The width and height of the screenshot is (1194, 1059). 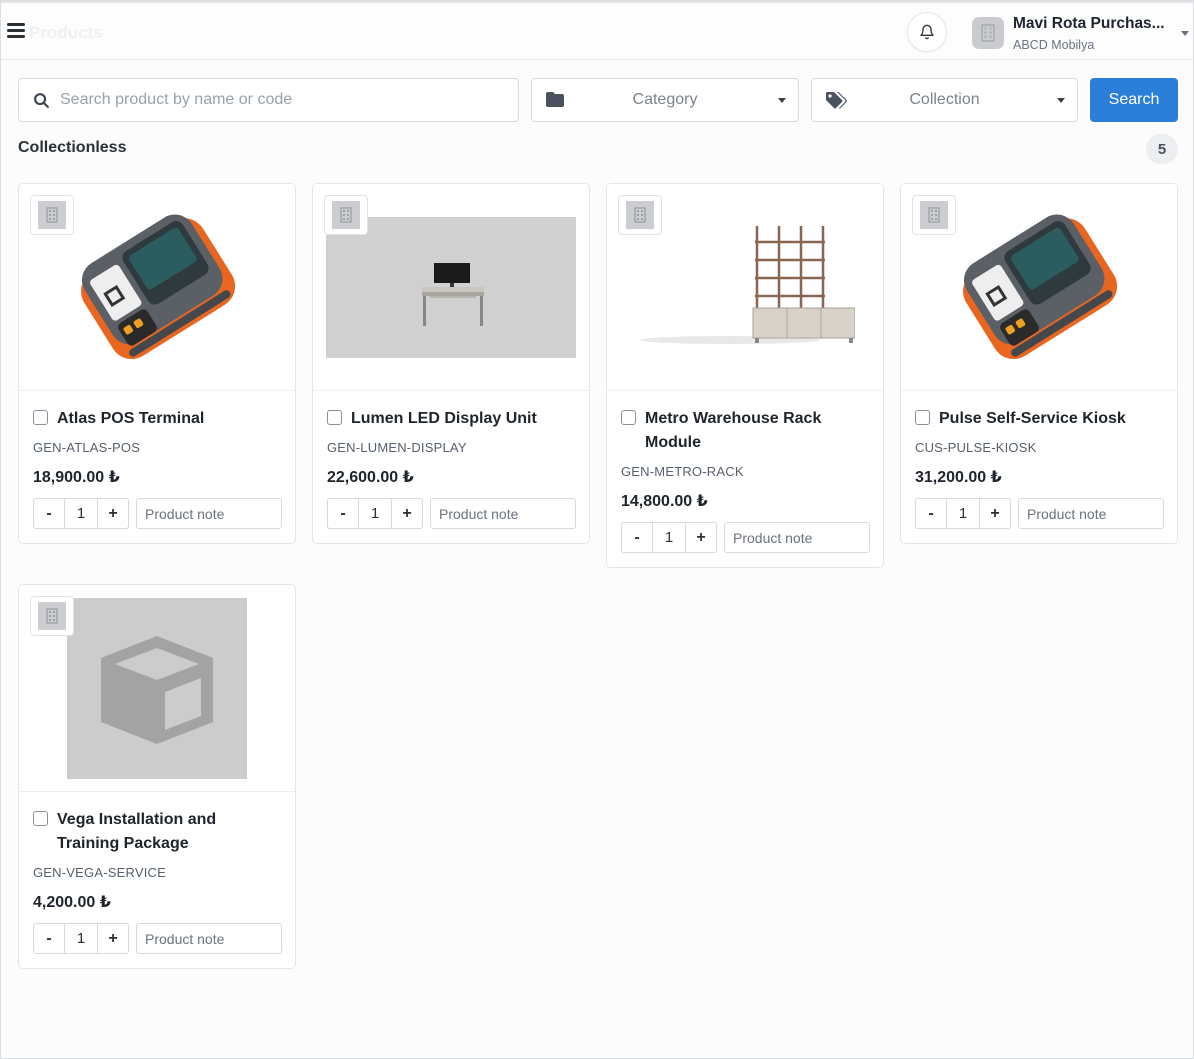 I want to click on user-company: ABCD Mobilya, so click(x=1054, y=45).